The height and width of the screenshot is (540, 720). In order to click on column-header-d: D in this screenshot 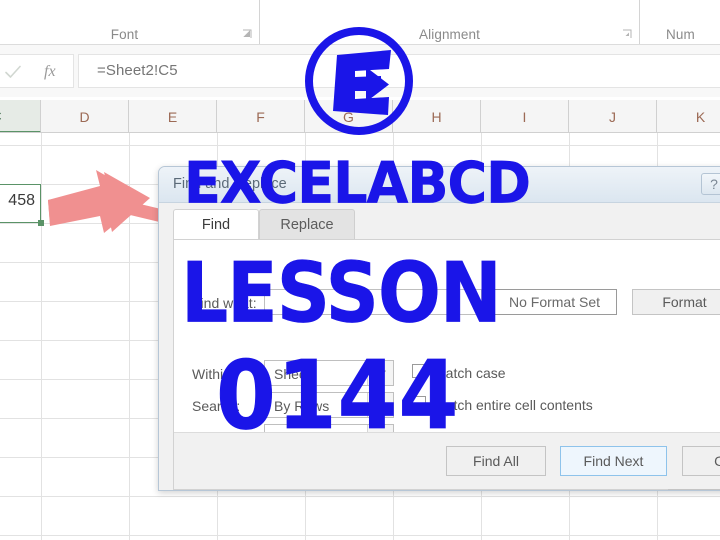, I will do `click(85, 116)`.